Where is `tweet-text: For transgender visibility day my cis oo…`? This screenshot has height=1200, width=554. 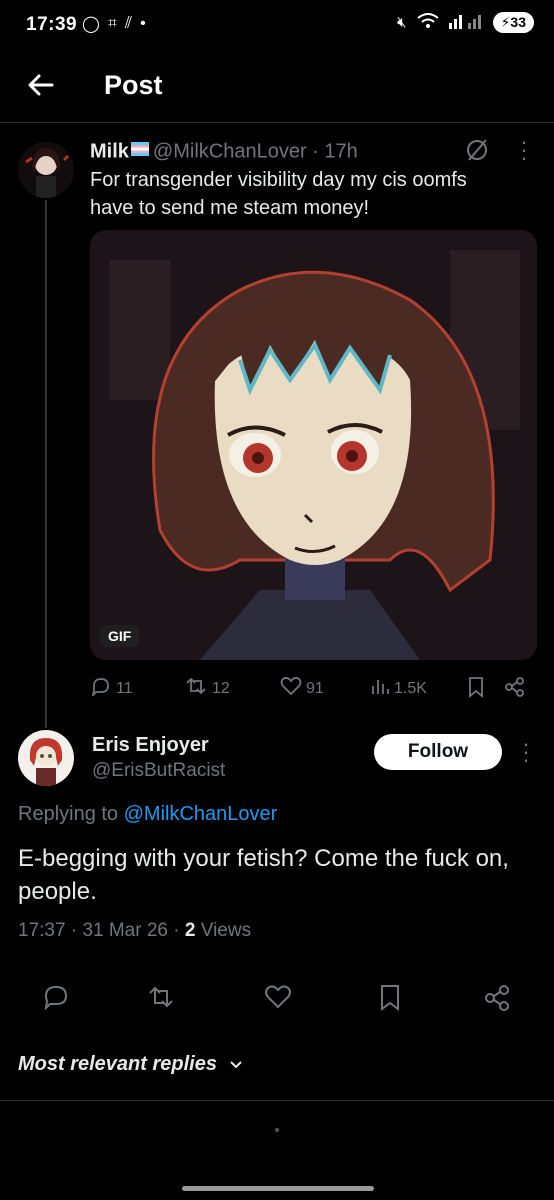
tweet-text: For transgender visibility day my cis oo… is located at coordinates (278, 194).